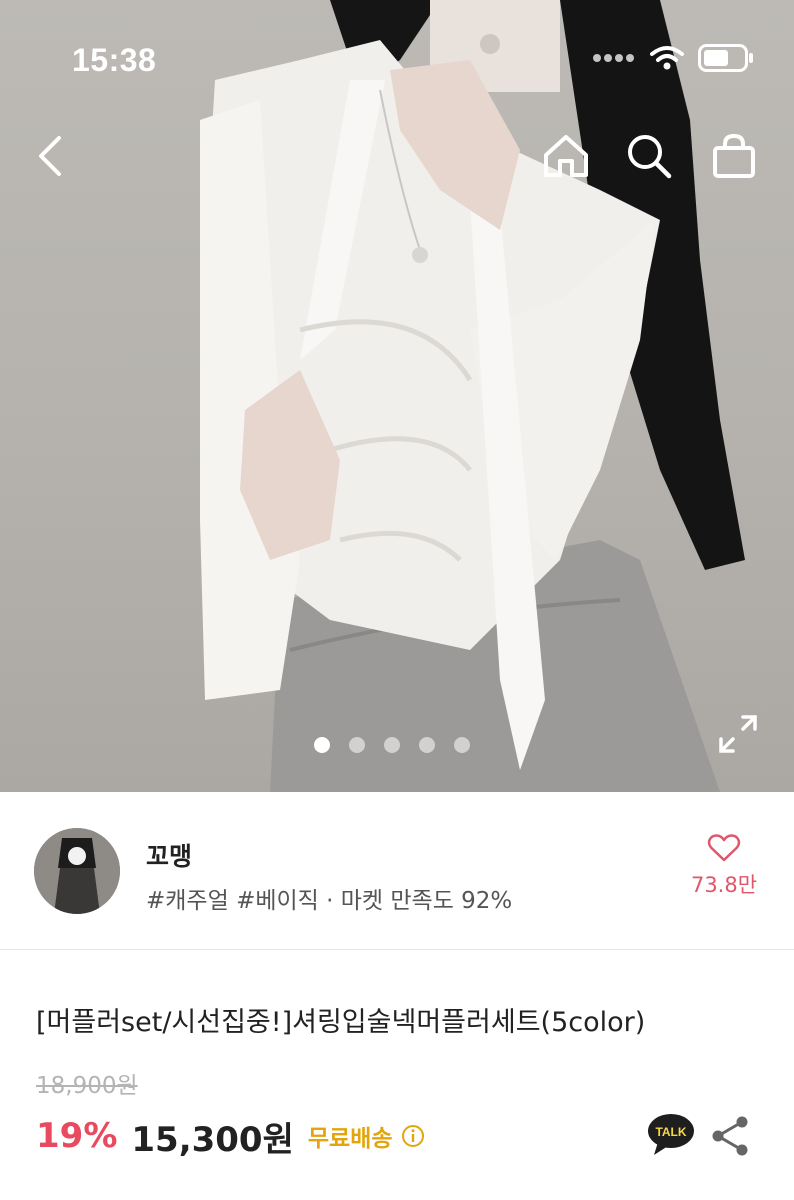 Image resolution: width=794 pixels, height=1200 pixels. I want to click on expand-image-button, so click(738, 734).